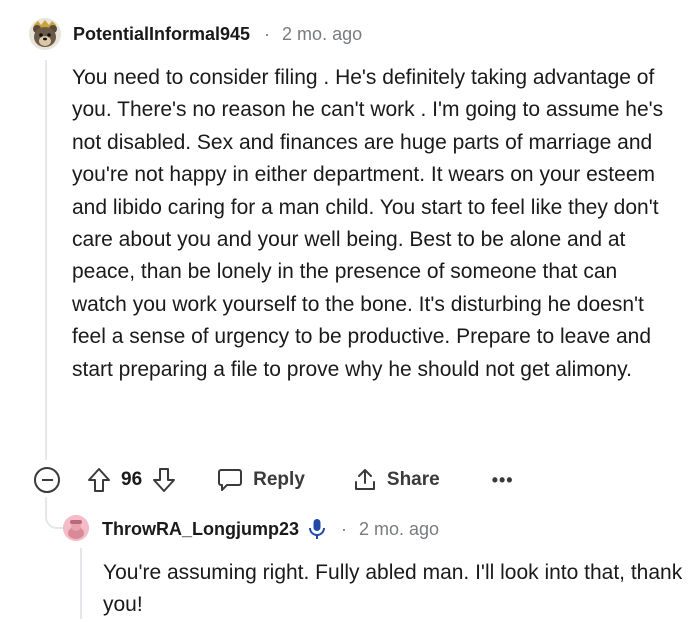 This screenshot has height=622, width=700. I want to click on arrow-down-icon, so click(164, 480).